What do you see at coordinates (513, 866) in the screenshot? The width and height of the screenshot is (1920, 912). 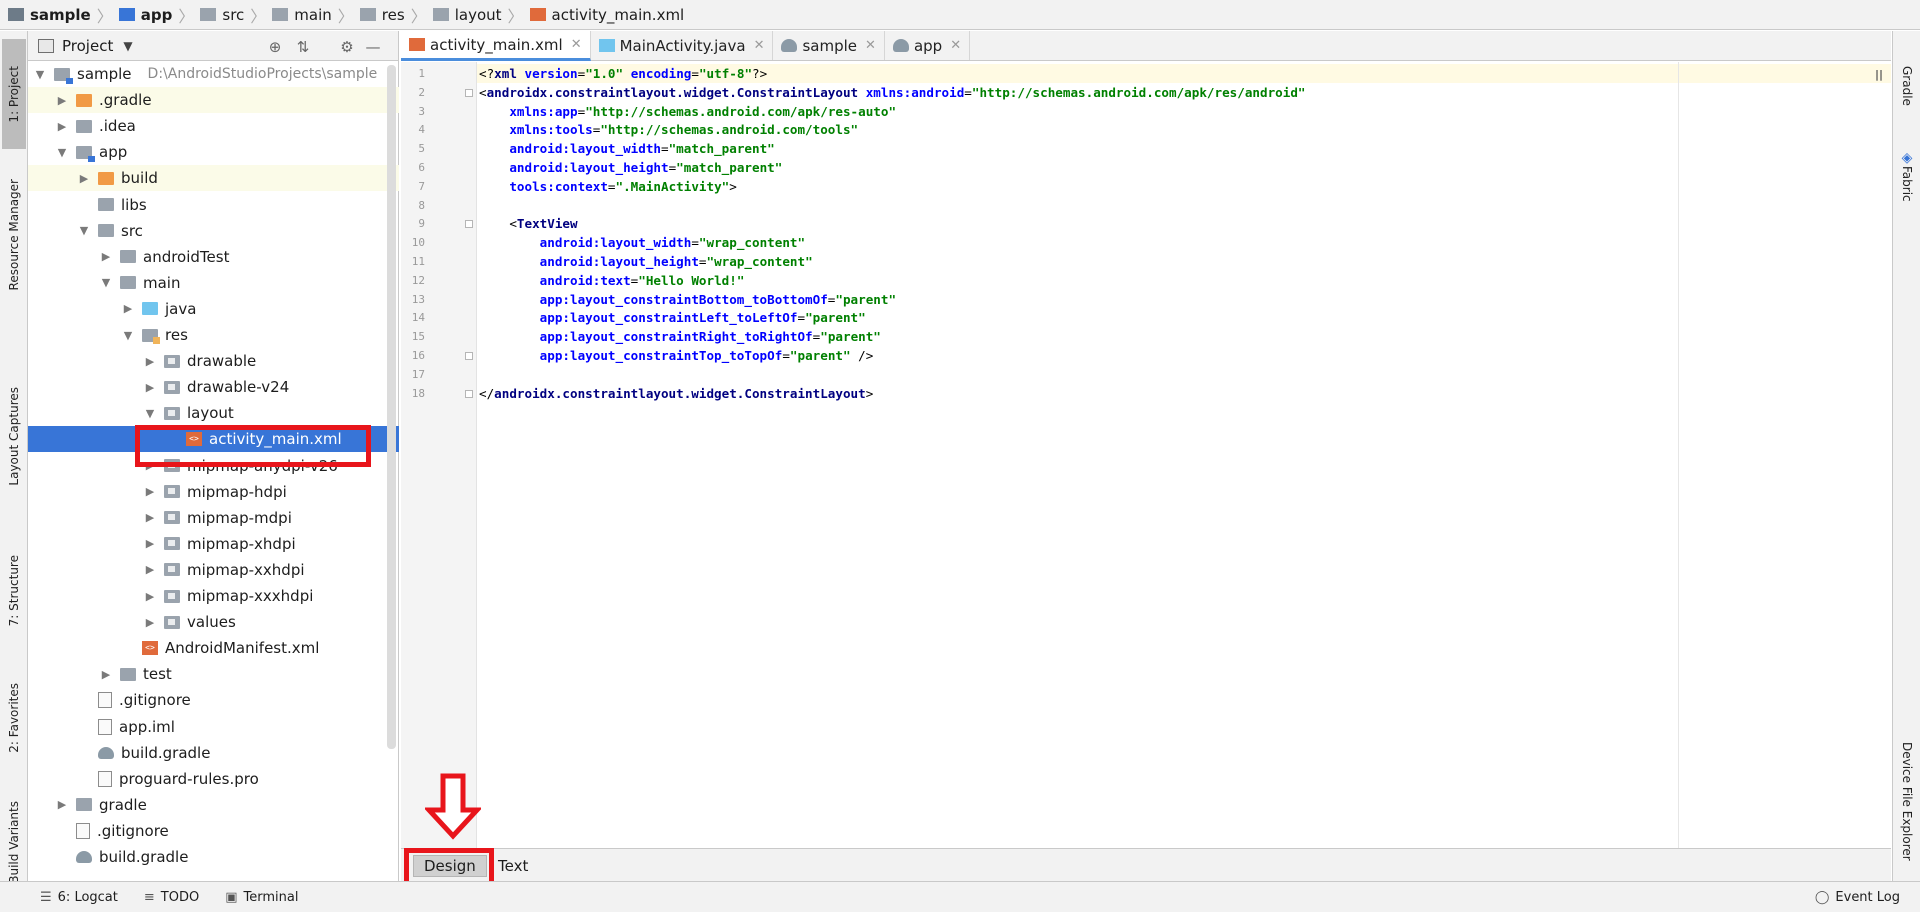 I see `text-tab: Text` at bounding box center [513, 866].